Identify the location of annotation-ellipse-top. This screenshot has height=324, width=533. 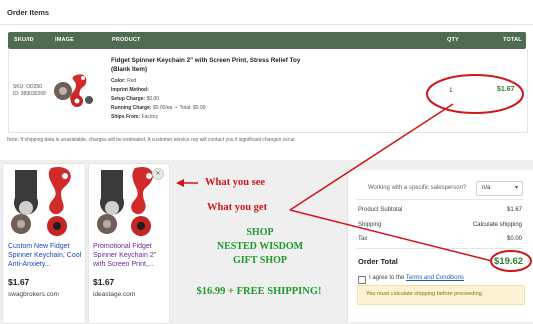
(475, 94).